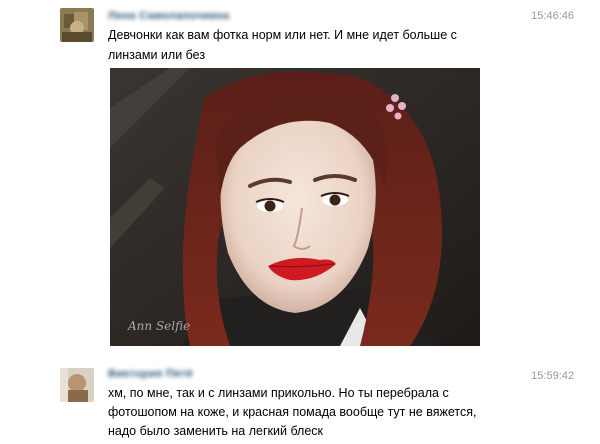 The height and width of the screenshot is (444, 600). Describe the element at coordinates (150, 374) in the screenshot. I see `message-author: Виктория Пятё` at that location.